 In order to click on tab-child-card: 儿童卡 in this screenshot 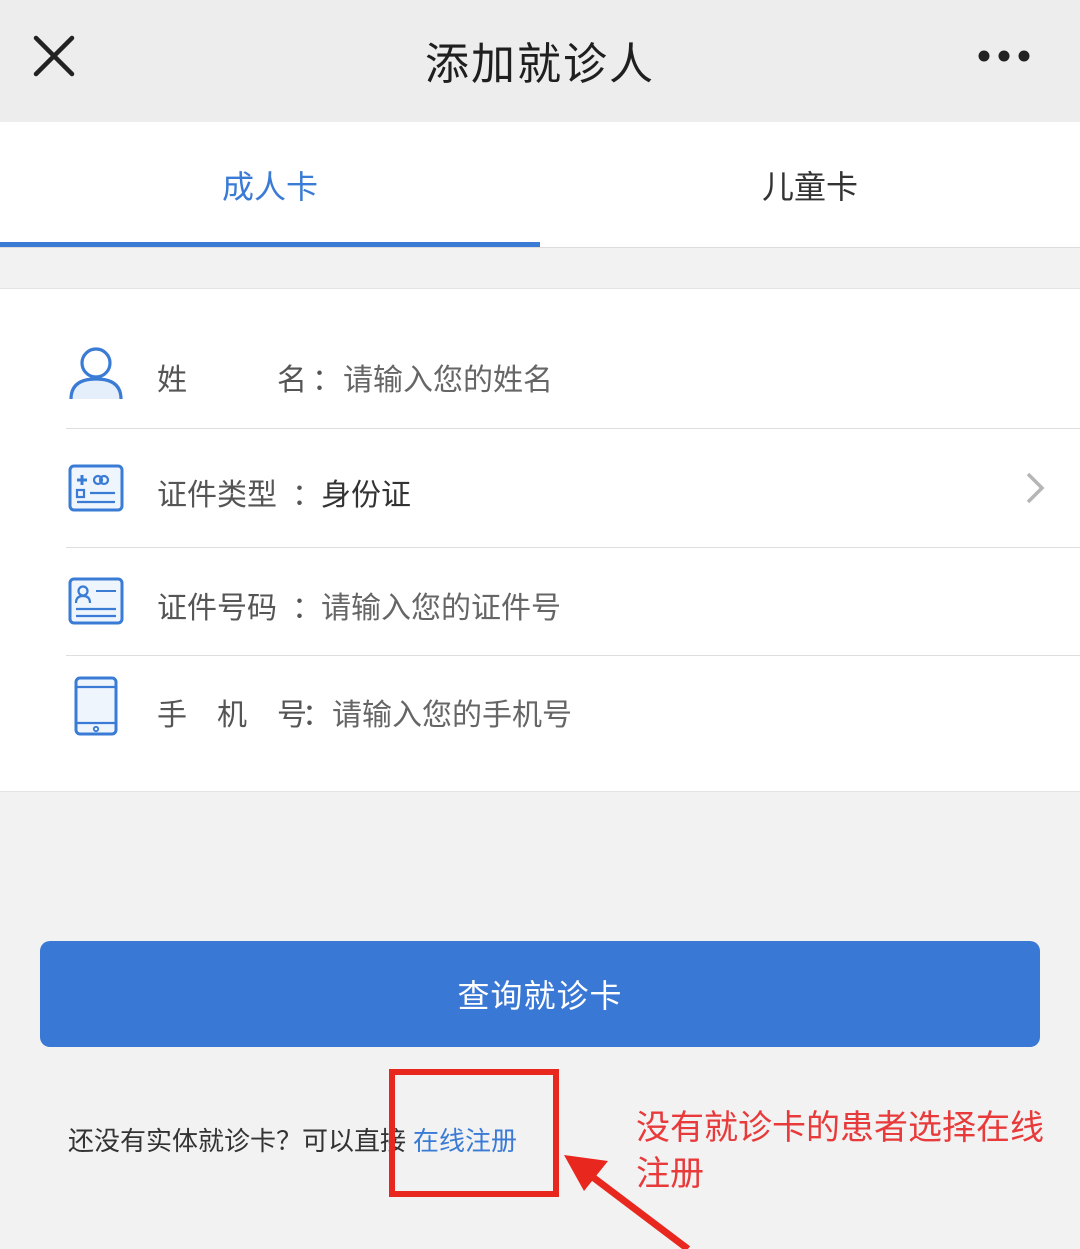, I will do `click(810, 185)`.